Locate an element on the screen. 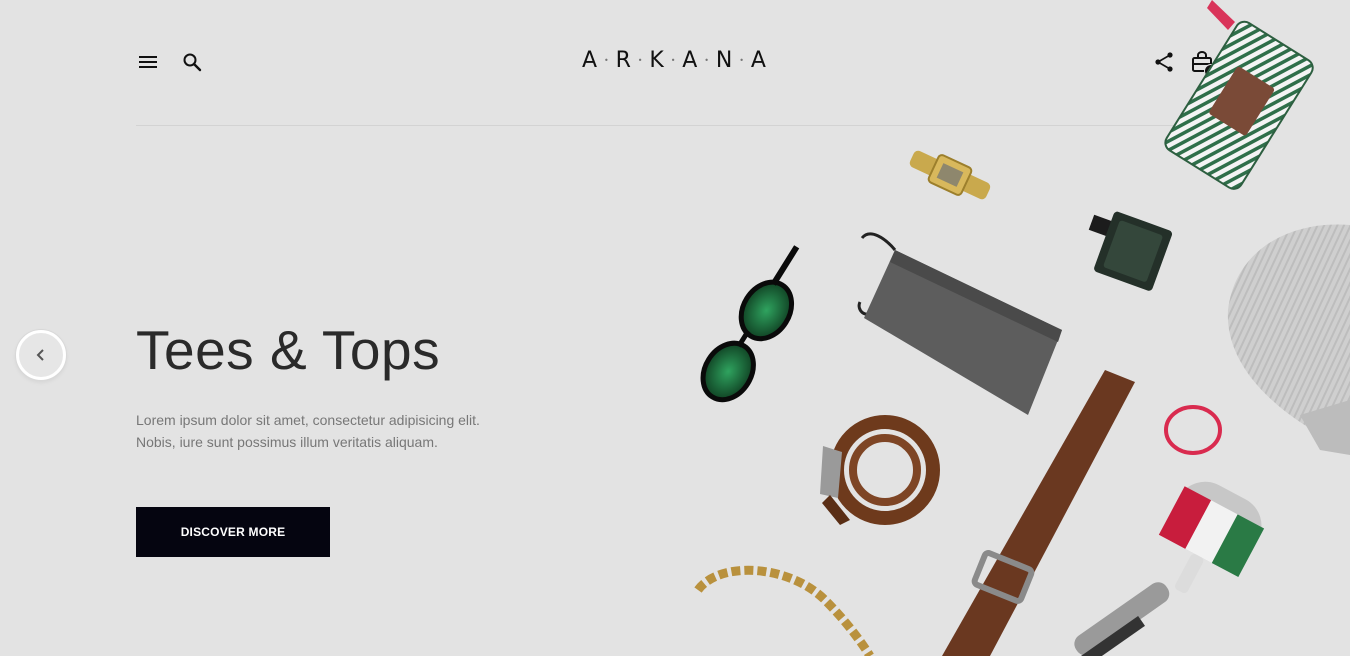 The image size is (1350, 656). logo-letter: R is located at coordinates (624, 60).